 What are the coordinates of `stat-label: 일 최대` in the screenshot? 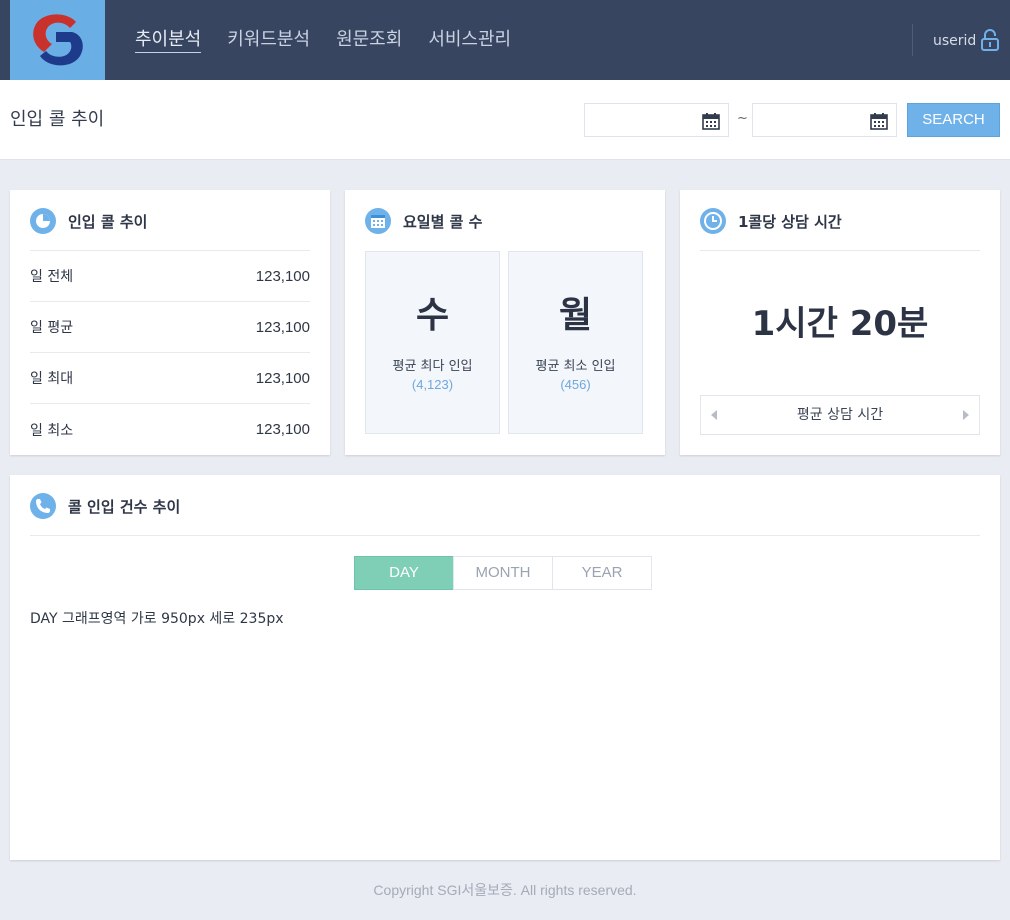 It's located at (52, 379).